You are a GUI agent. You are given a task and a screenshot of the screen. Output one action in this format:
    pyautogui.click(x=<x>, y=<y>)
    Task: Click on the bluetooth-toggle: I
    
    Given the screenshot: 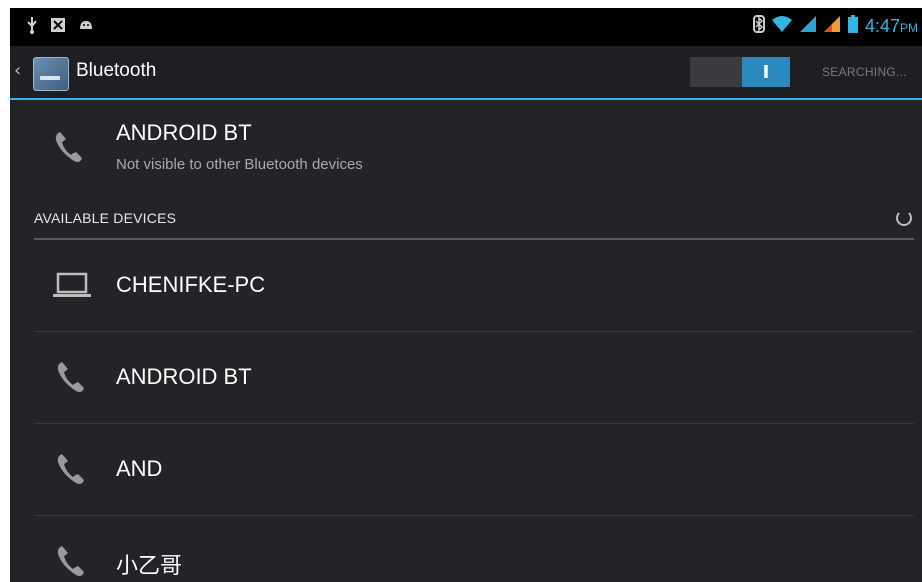 What is the action you would take?
    pyautogui.click(x=740, y=72)
    